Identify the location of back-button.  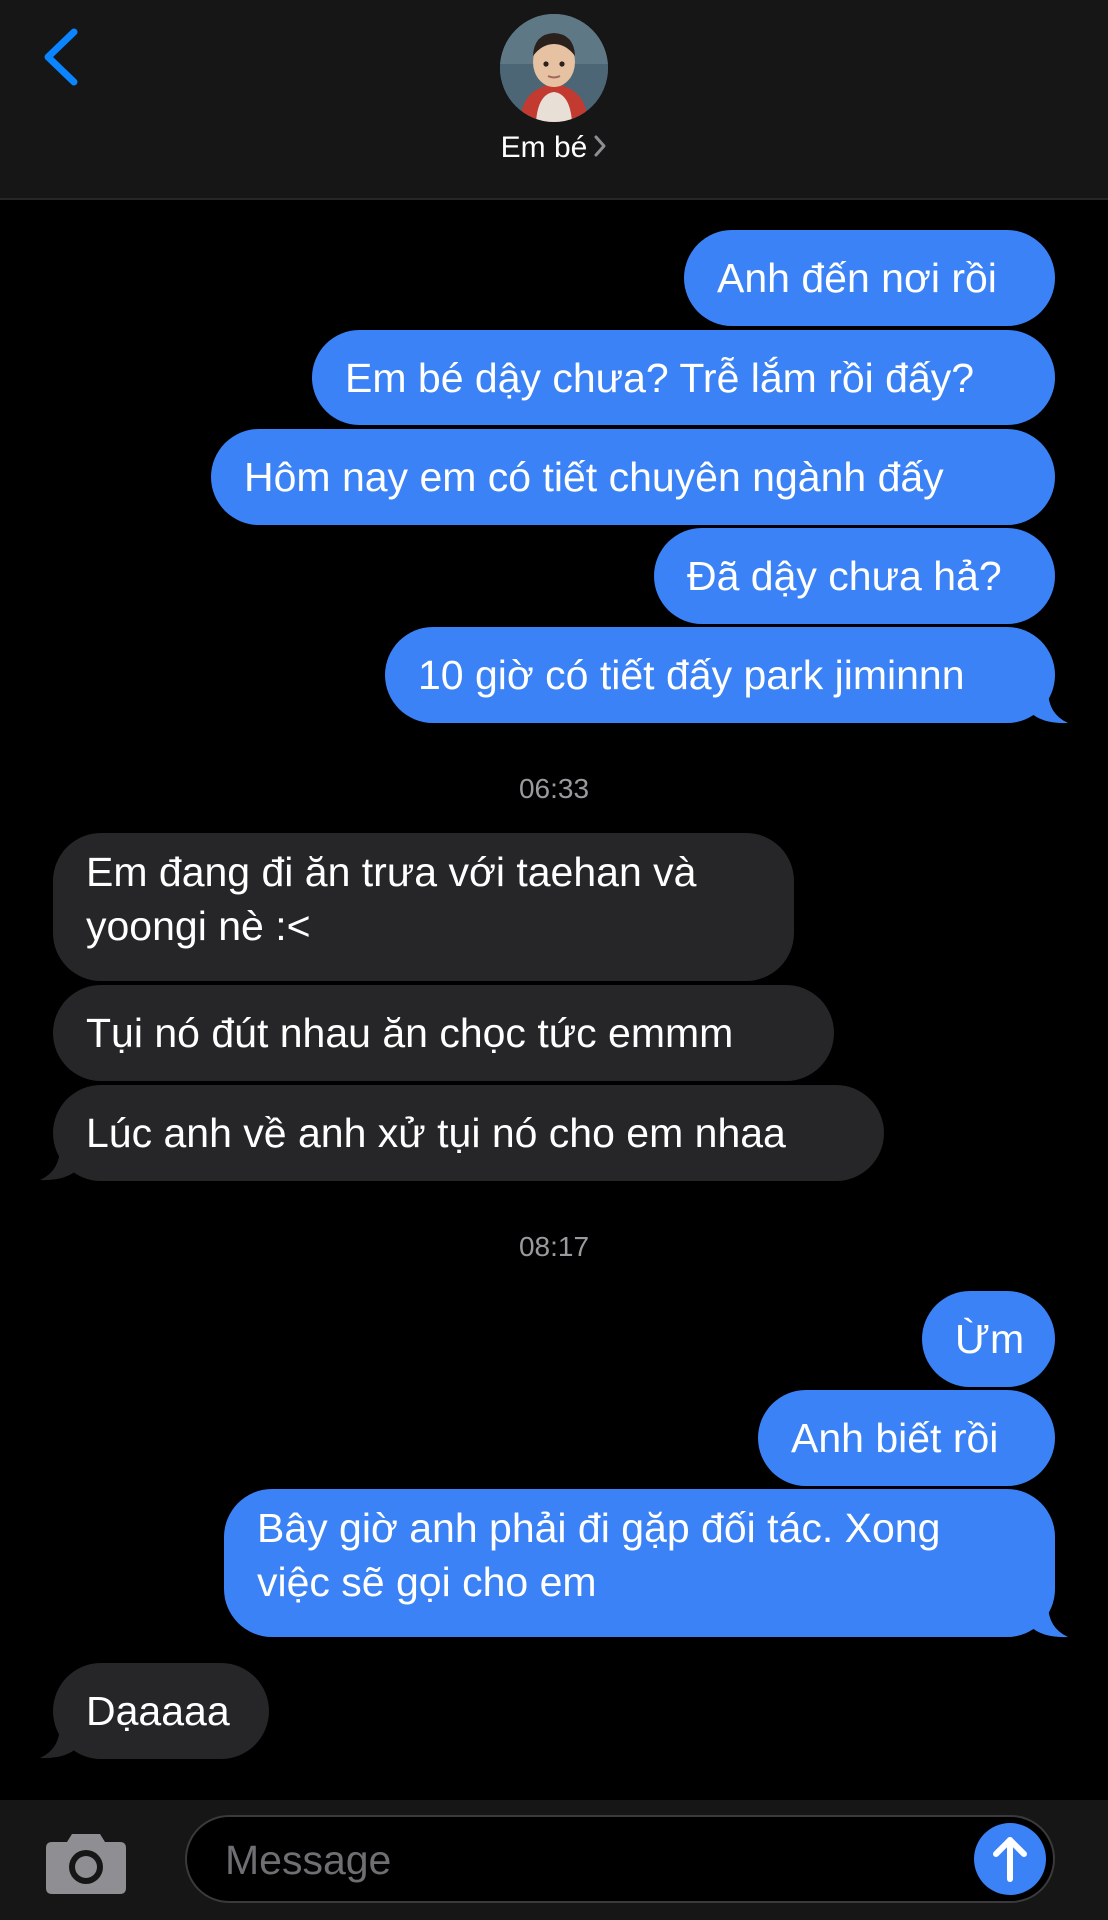
(63, 57).